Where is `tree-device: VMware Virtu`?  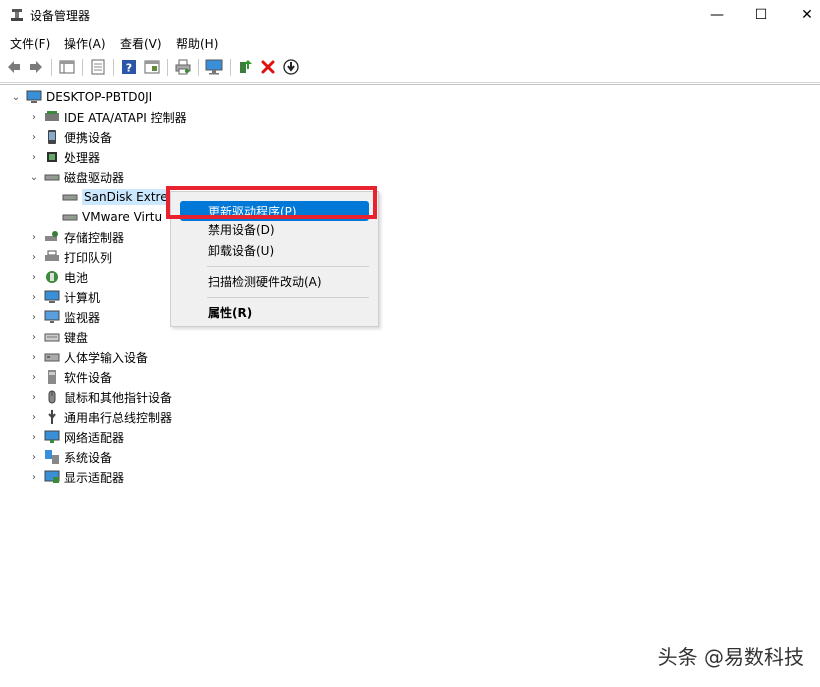 tree-device: VMware Virtu is located at coordinates (111, 217).